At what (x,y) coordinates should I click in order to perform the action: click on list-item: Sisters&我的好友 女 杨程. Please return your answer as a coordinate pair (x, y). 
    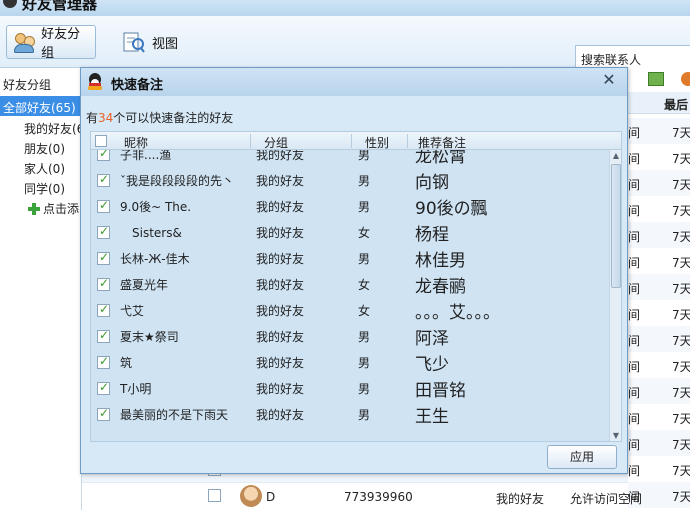
    Looking at the image, I should click on (350, 232).